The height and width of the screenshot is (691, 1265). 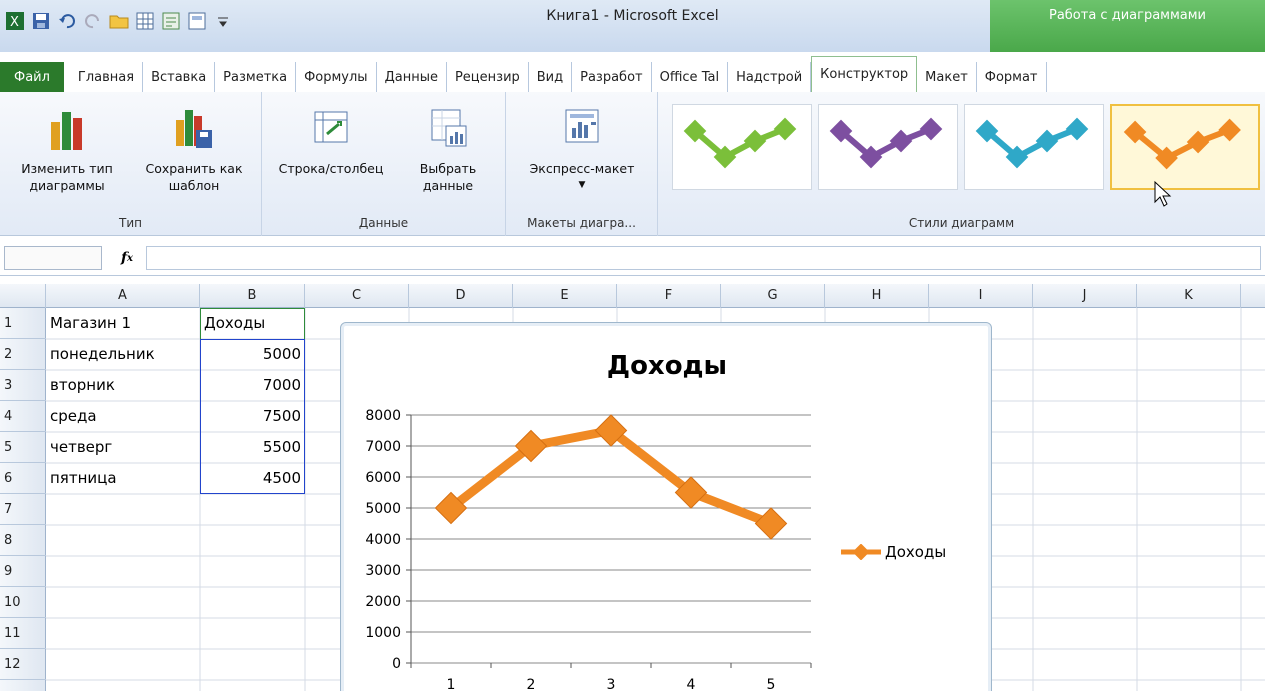 What do you see at coordinates (565, 296) in the screenshot?
I see `column-header-e: E` at bounding box center [565, 296].